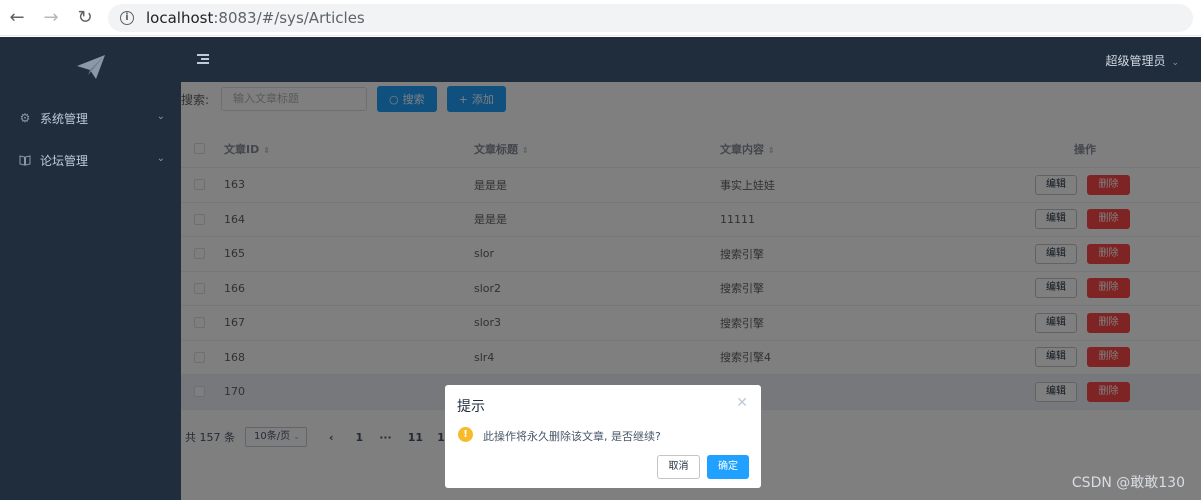 Image resolution: width=1201 pixels, height=500 pixels. What do you see at coordinates (17, 18) in the screenshot?
I see `back-arrow-icon: ←` at bounding box center [17, 18].